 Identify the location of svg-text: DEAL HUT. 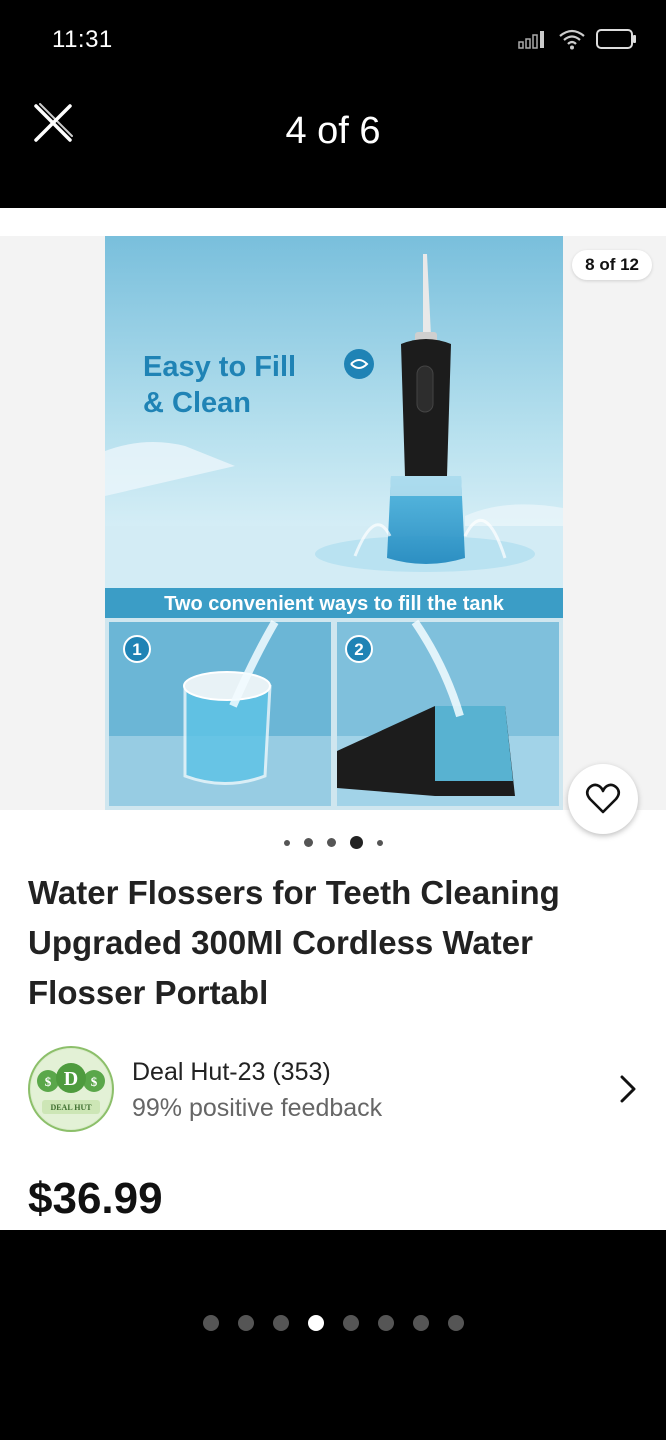
(71, 1107).